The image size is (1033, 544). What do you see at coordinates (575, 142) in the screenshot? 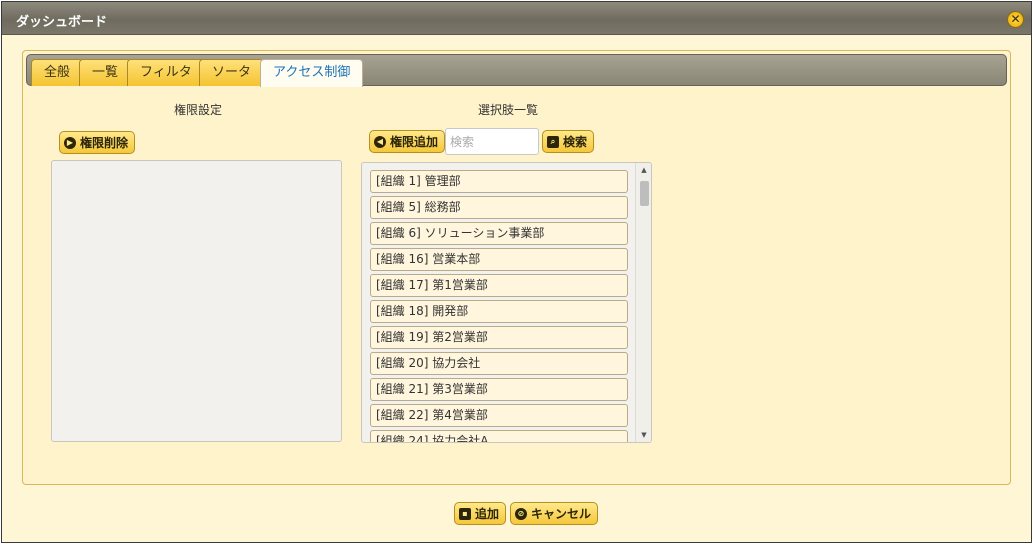
I see `search-button-label: 検索` at bounding box center [575, 142].